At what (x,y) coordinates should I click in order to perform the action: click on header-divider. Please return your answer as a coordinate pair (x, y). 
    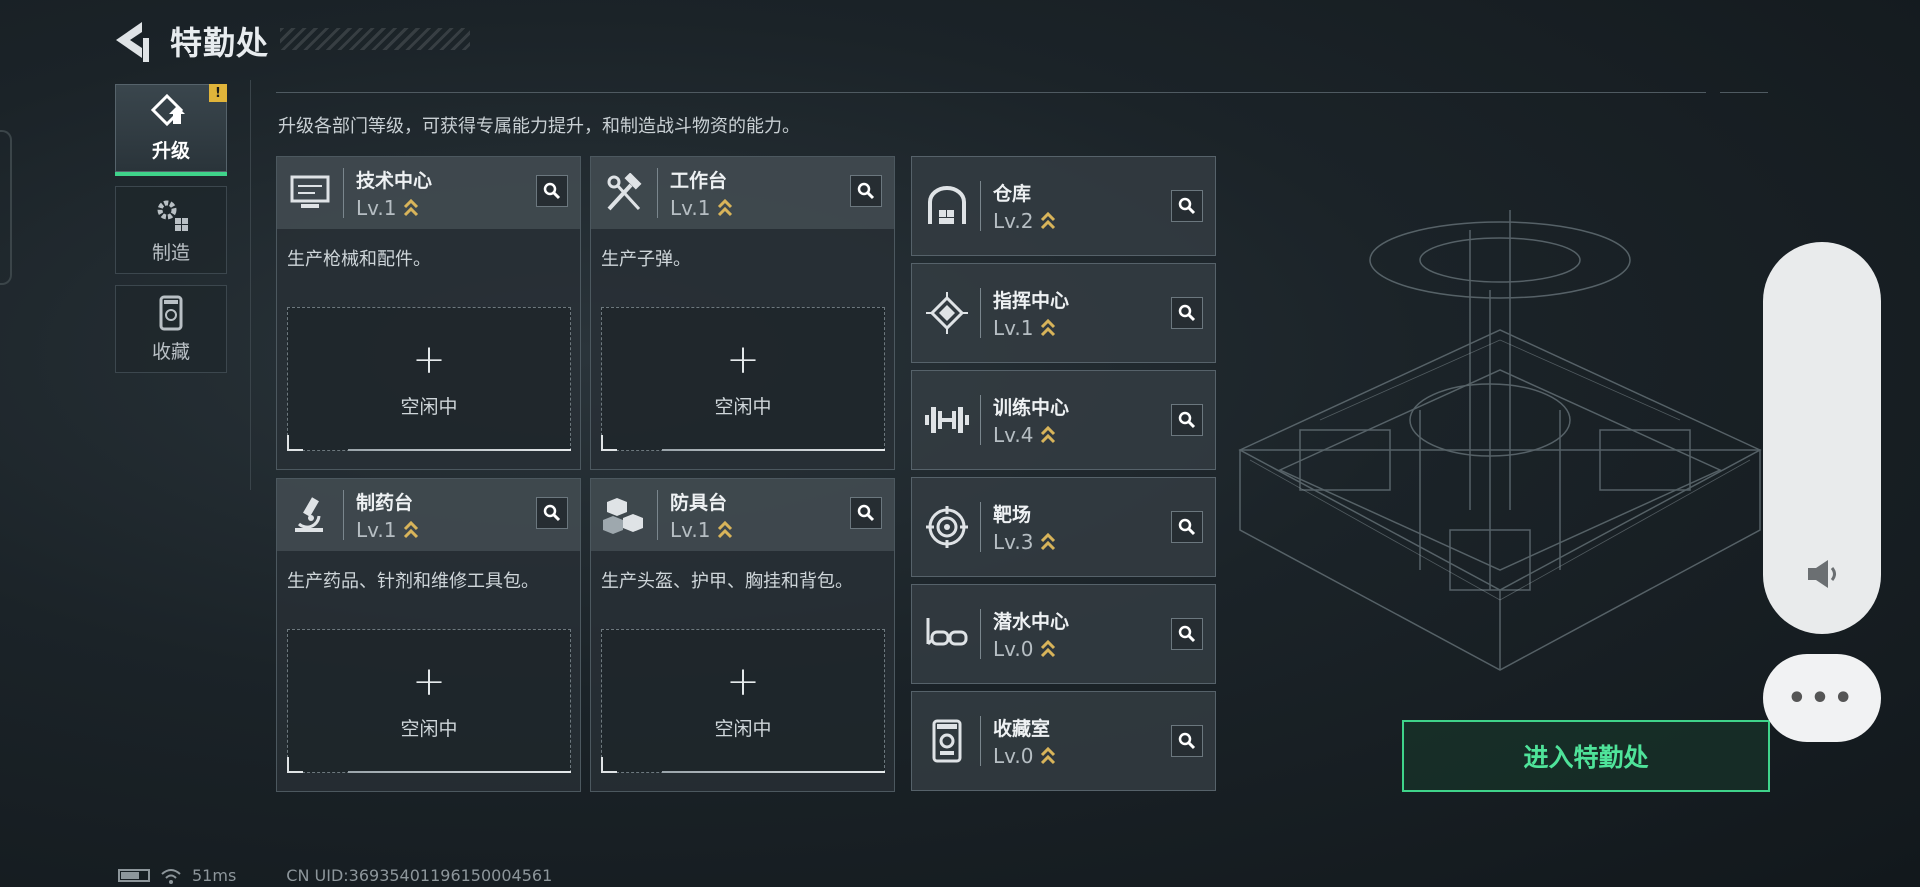
    Looking at the image, I should click on (991, 92).